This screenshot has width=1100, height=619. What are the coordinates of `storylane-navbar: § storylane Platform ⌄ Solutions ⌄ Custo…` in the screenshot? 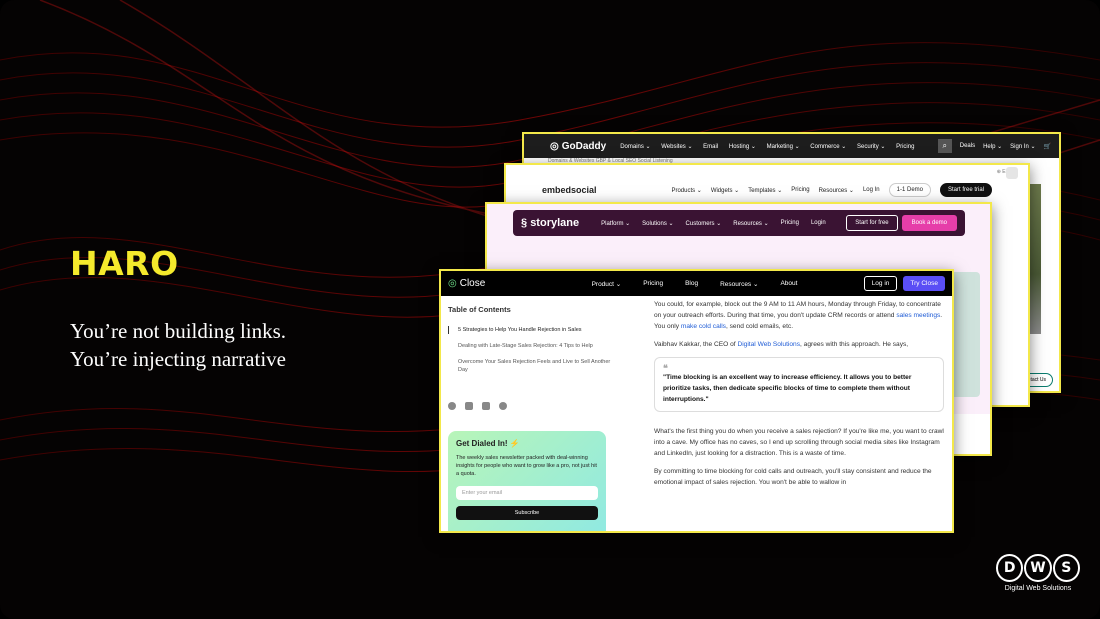 It's located at (739, 223).